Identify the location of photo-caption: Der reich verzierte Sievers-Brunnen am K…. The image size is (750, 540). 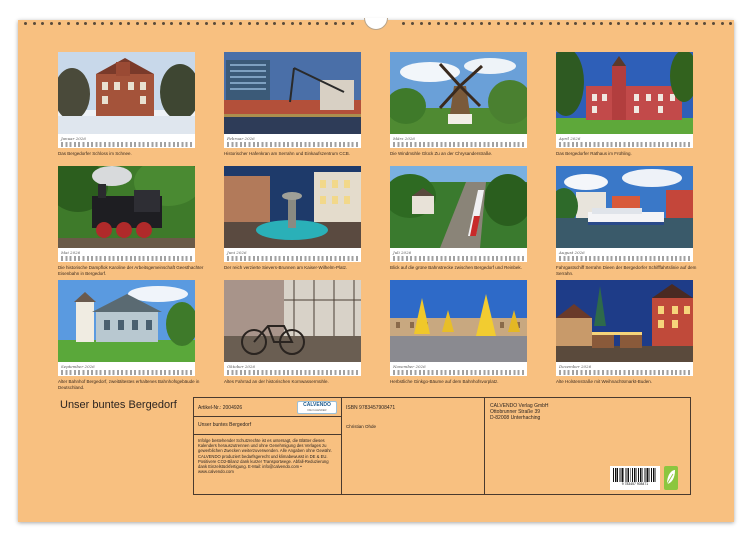
(286, 267).